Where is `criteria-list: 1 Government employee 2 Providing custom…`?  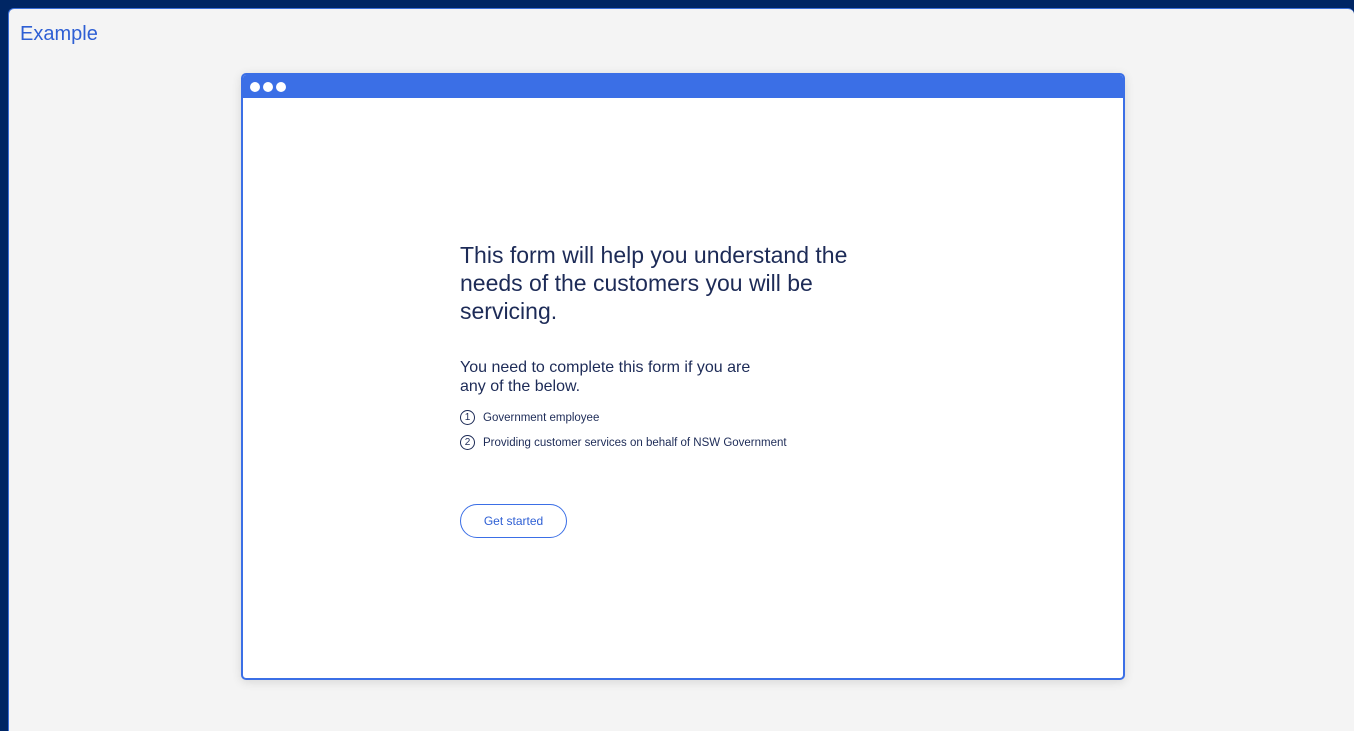 criteria-list: 1 Government employee 2 Providing custom… is located at coordinates (670, 430).